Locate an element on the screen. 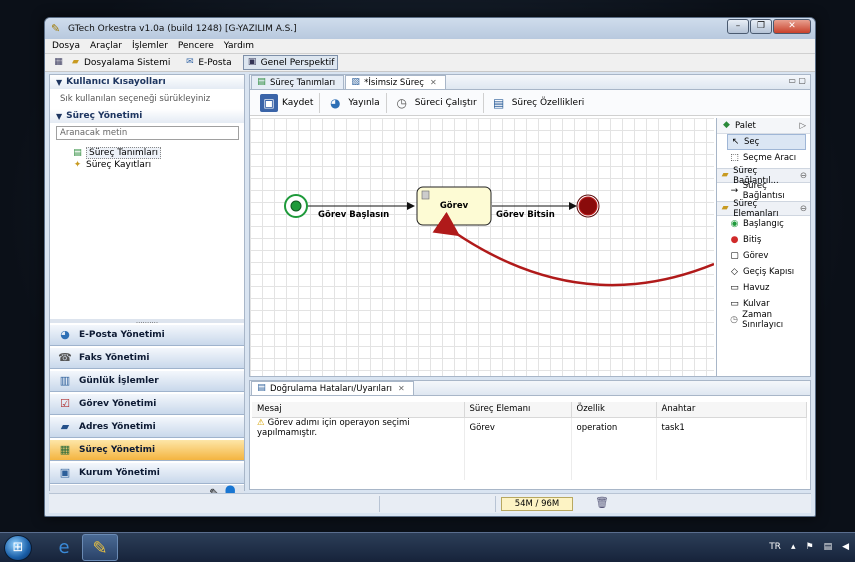 Image resolution: width=855 pixels, height=562 pixels. palette-item-label: Zaman Sınırlayıcı is located at coordinates (763, 320).